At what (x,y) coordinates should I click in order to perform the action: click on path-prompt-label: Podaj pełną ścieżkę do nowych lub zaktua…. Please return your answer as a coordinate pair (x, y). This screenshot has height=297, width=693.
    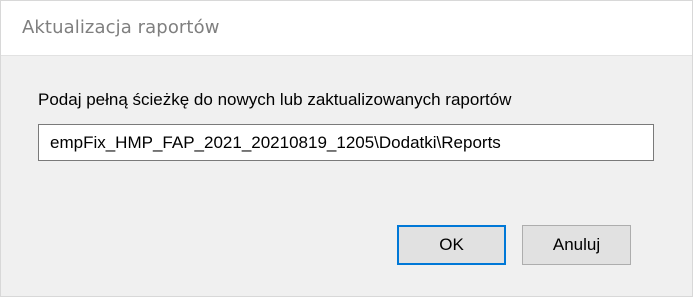
    Looking at the image, I should click on (275, 99).